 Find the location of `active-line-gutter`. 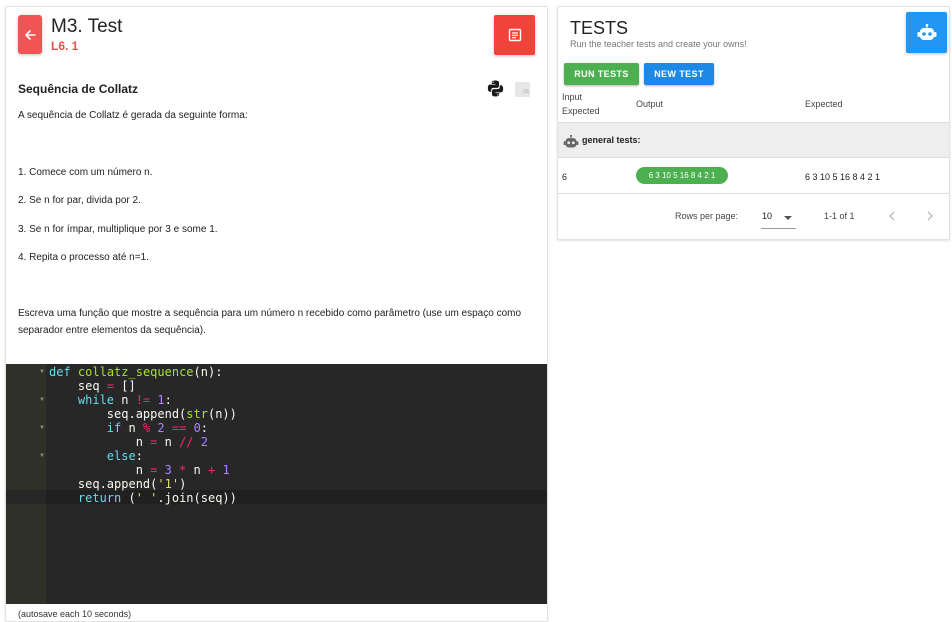

active-line-gutter is located at coordinates (26, 497).